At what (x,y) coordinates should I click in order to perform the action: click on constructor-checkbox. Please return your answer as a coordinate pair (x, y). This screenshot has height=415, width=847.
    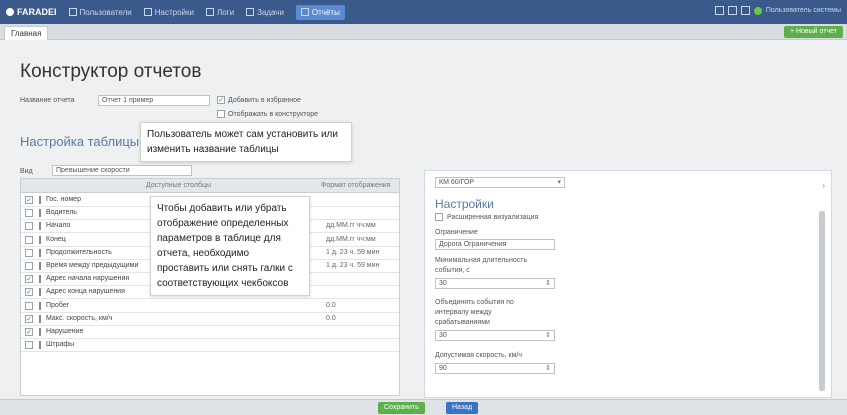
    Looking at the image, I should click on (221, 114).